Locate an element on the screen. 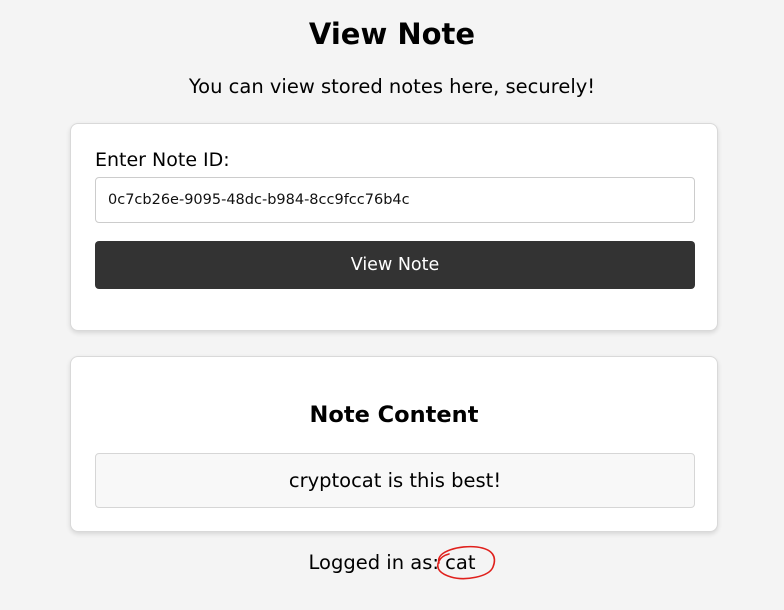  logged-in-status: Logged in as: cat is located at coordinates (392, 562).